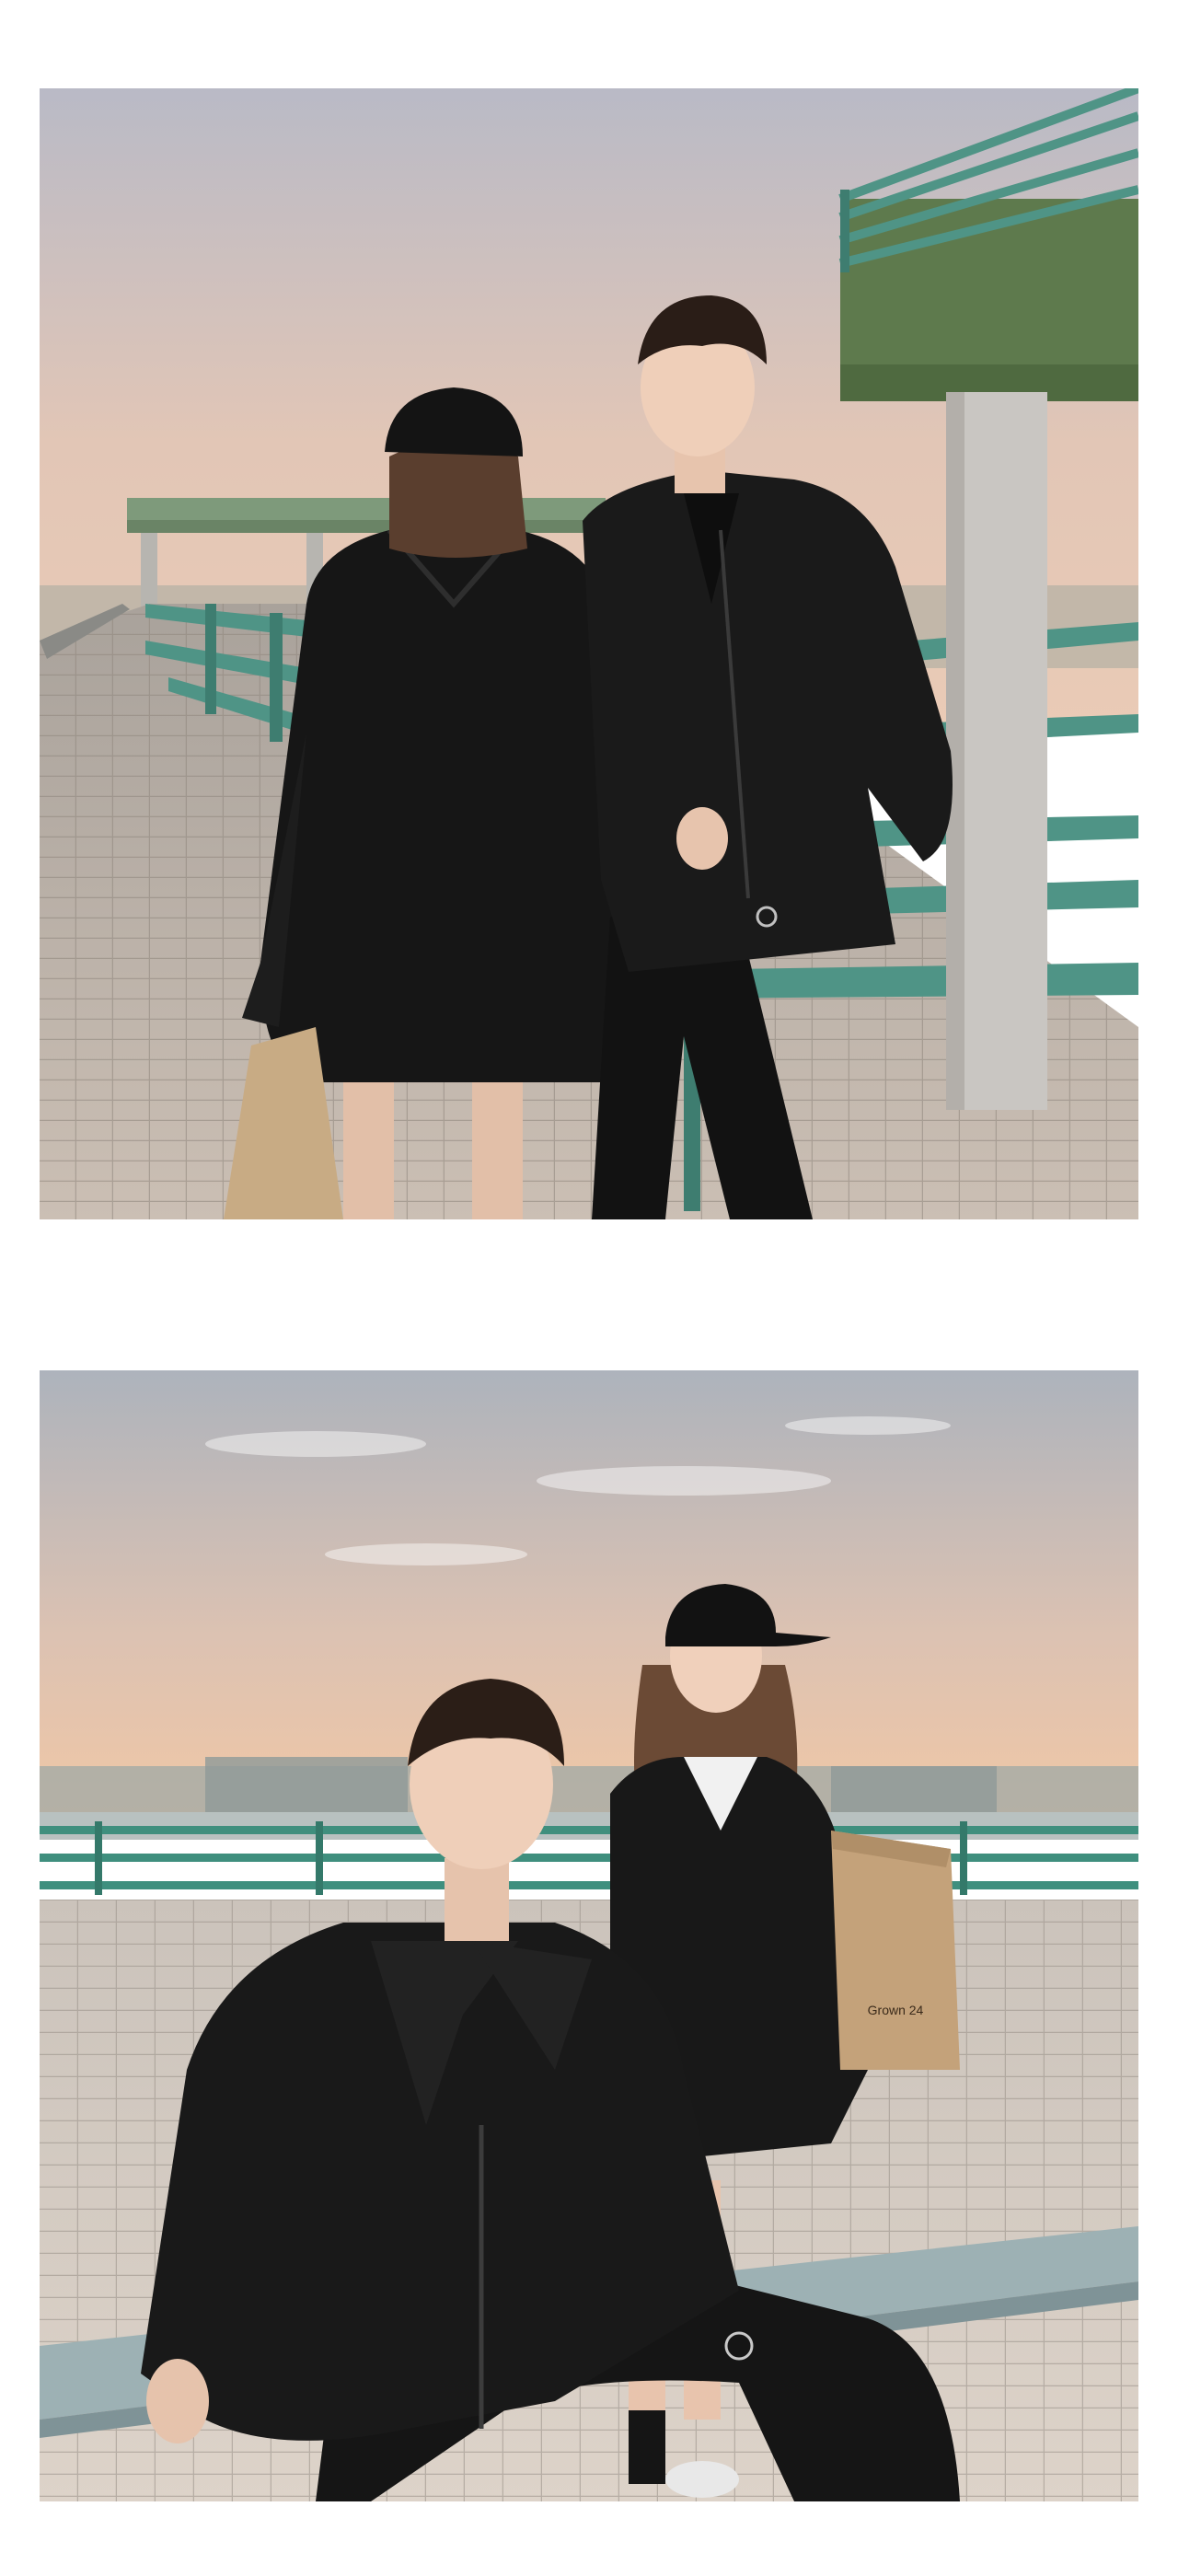 The height and width of the screenshot is (2576, 1178). Describe the element at coordinates (366, 509) in the screenshot. I see `distant-overpass` at that location.